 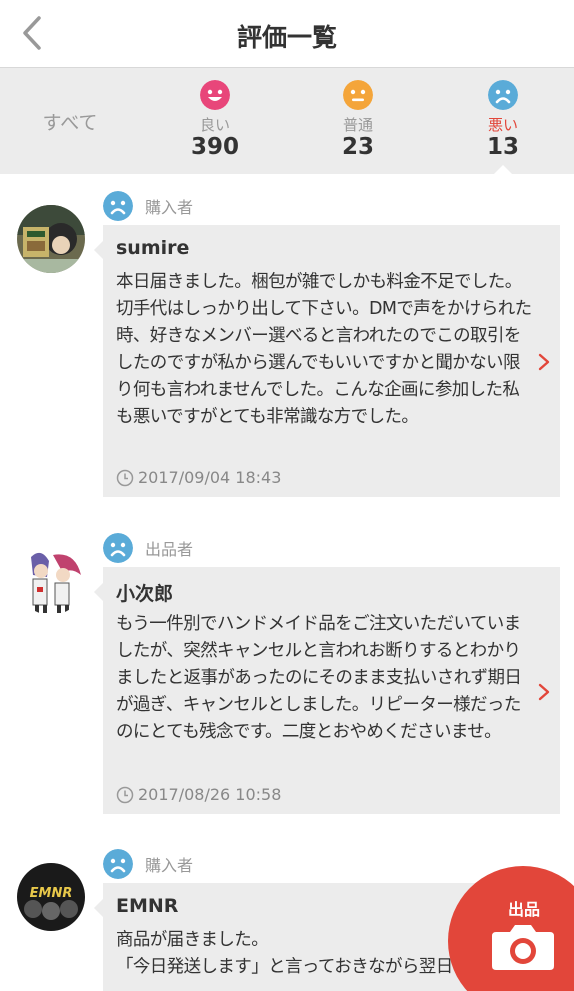 I want to click on review-date-text: 2017/09/04 18:43, so click(x=210, y=477).